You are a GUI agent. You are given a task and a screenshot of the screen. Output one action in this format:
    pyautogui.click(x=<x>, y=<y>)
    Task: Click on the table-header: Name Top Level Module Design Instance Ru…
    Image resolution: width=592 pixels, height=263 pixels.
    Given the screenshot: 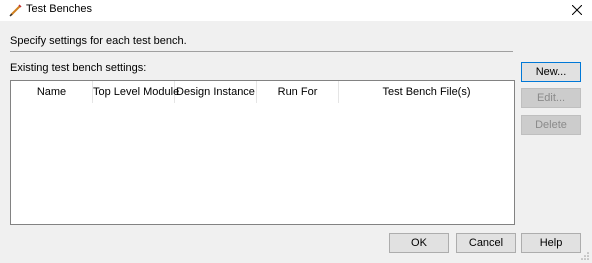 What is the action you would take?
    pyautogui.click(x=262, y=93)
    